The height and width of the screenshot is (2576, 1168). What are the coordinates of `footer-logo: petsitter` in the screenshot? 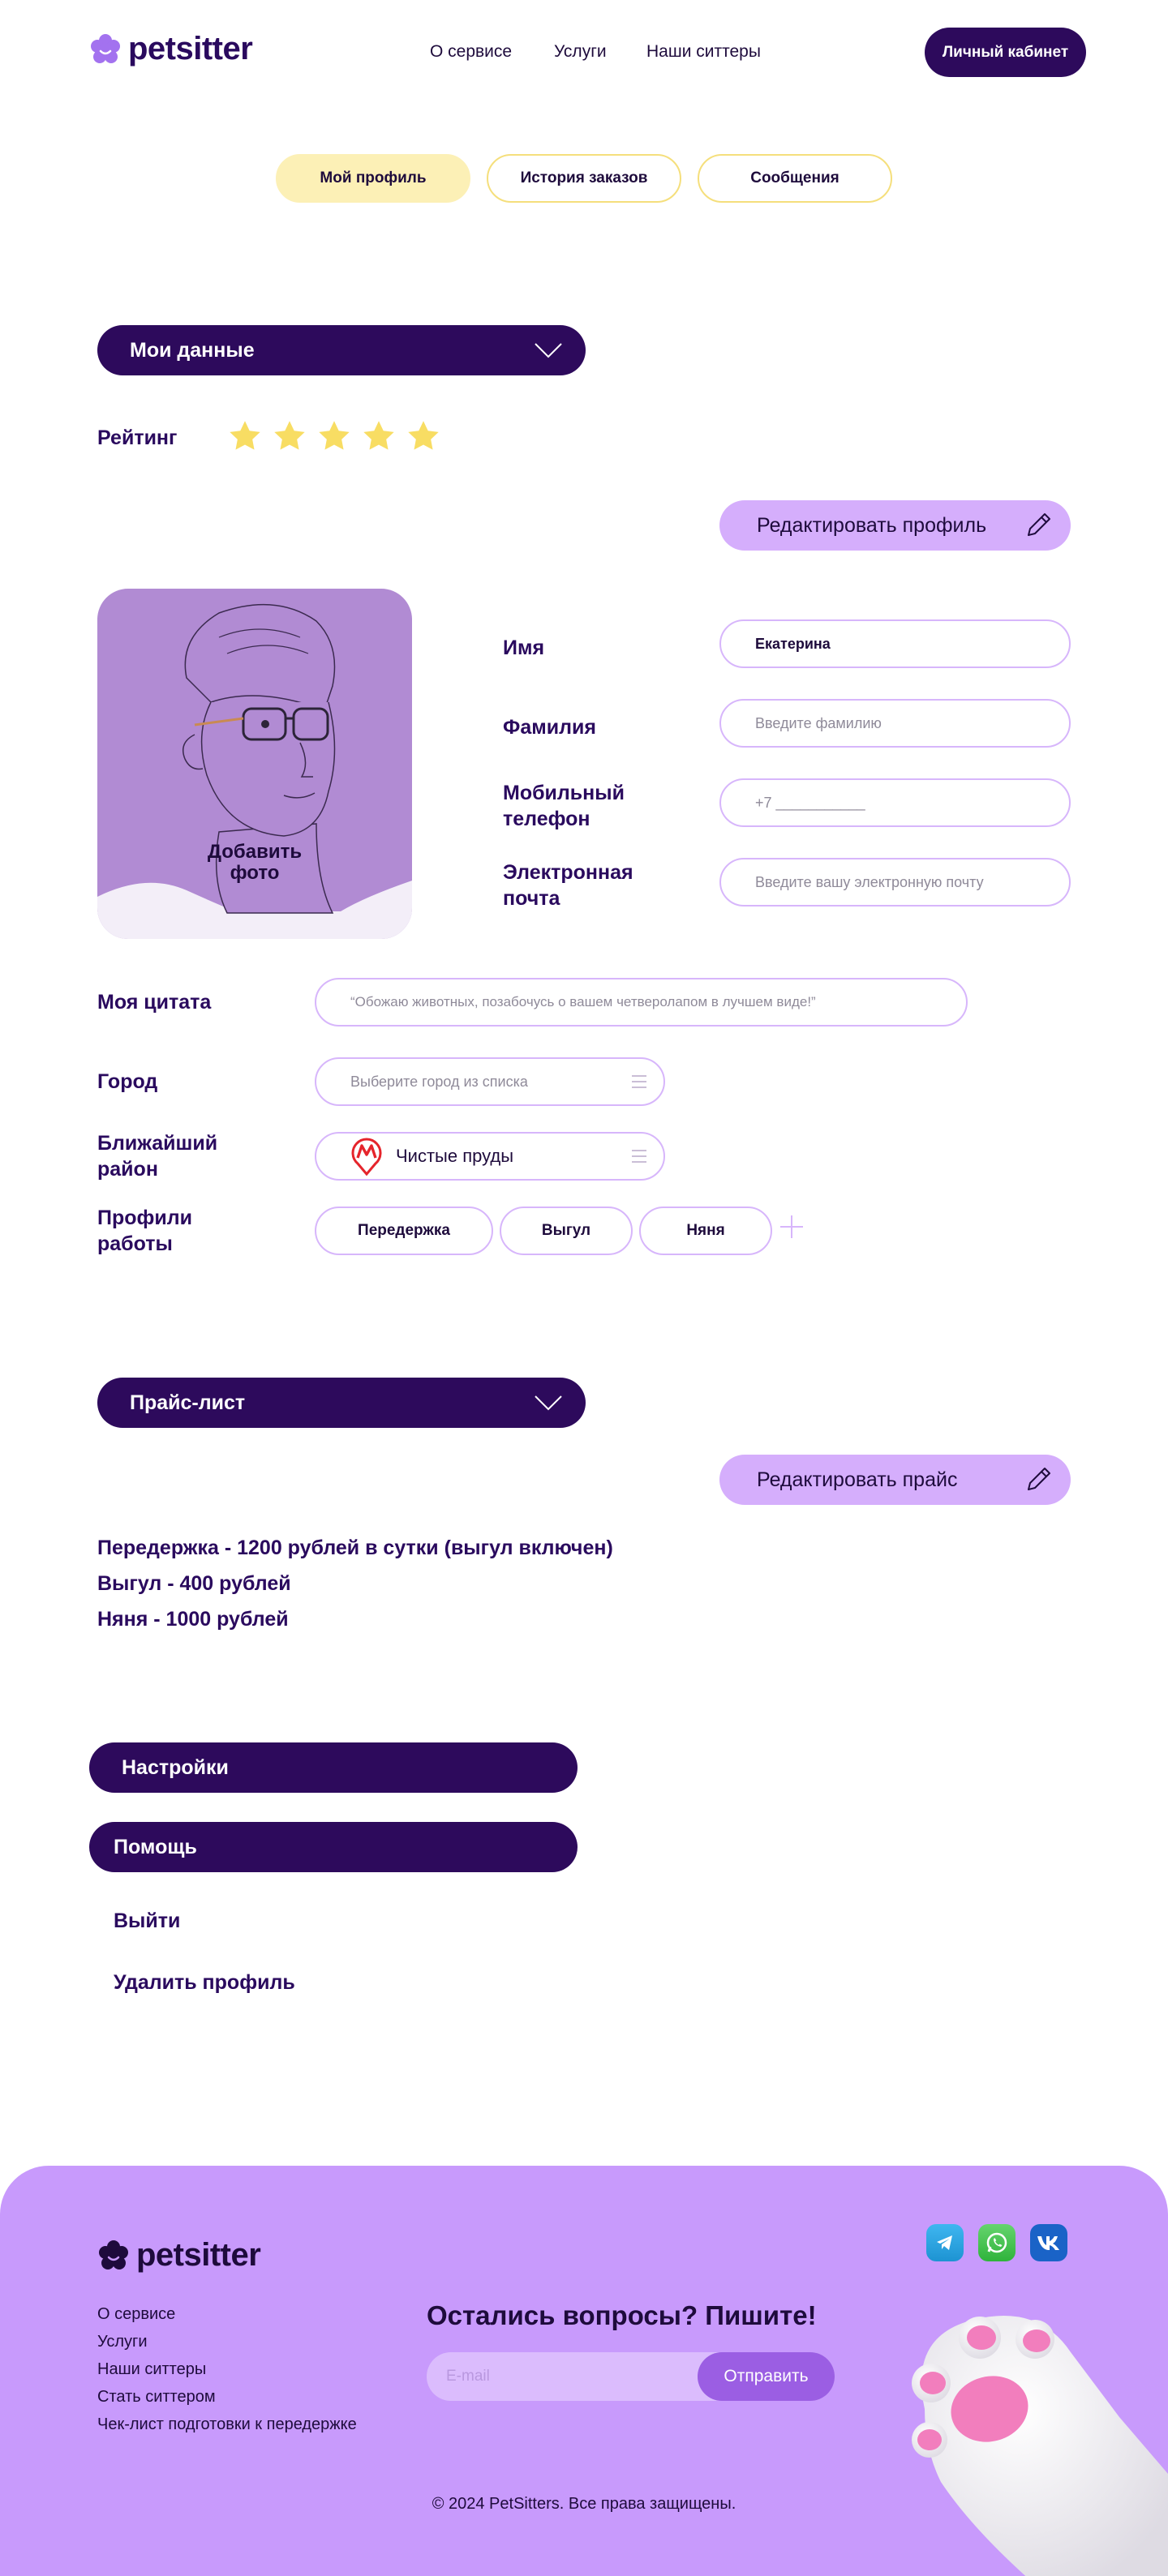 It's located at (179, 2255).